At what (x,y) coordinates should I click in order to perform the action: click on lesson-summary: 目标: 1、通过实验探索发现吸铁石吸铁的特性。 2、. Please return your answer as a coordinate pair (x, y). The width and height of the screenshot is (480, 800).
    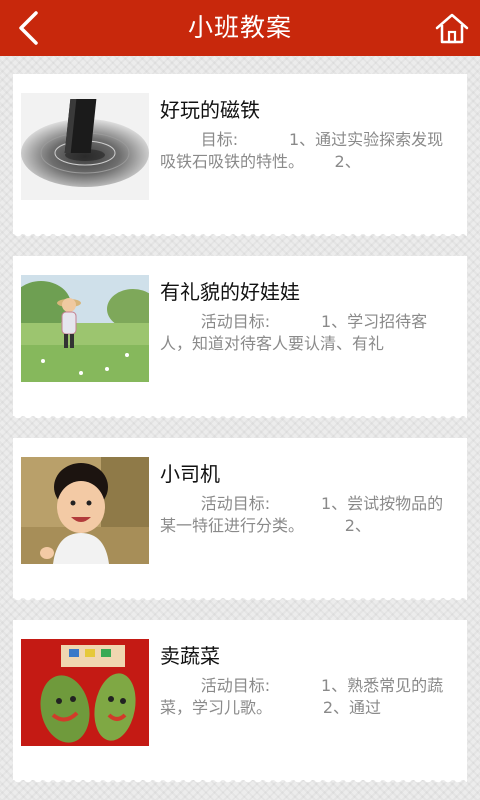
    Looking at the image, I should click on (302, 150).